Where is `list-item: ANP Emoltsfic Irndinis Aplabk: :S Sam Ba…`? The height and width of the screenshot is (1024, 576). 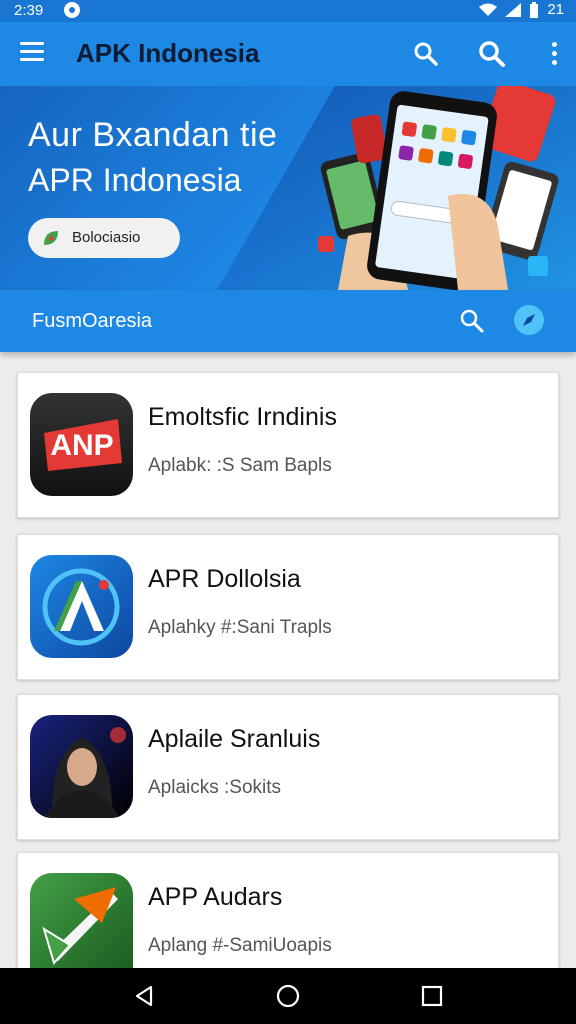 list-item: ANP Emoltsfic Irndinis Aplabk: :S Sam Ba… is located at coordinates (288, 445).